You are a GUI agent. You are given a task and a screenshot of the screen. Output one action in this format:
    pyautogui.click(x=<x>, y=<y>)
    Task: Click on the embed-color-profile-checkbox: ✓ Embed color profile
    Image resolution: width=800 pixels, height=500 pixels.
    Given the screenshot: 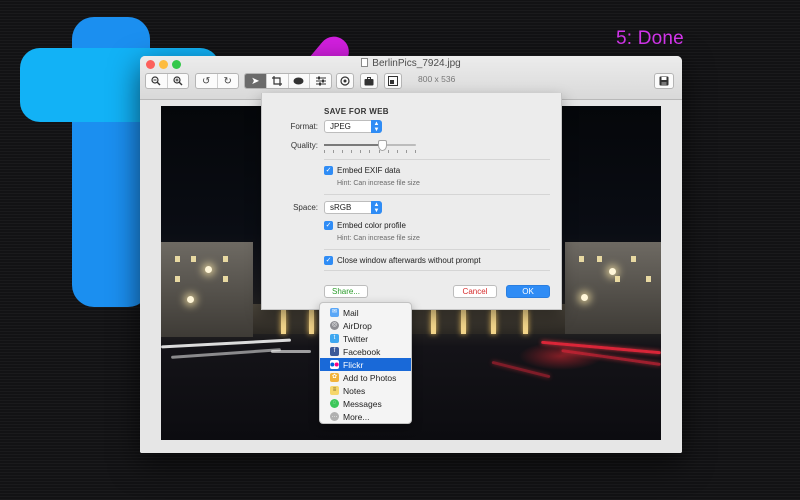 What is the action you would take?
    pyautogui.click(x=365, y=225)
    